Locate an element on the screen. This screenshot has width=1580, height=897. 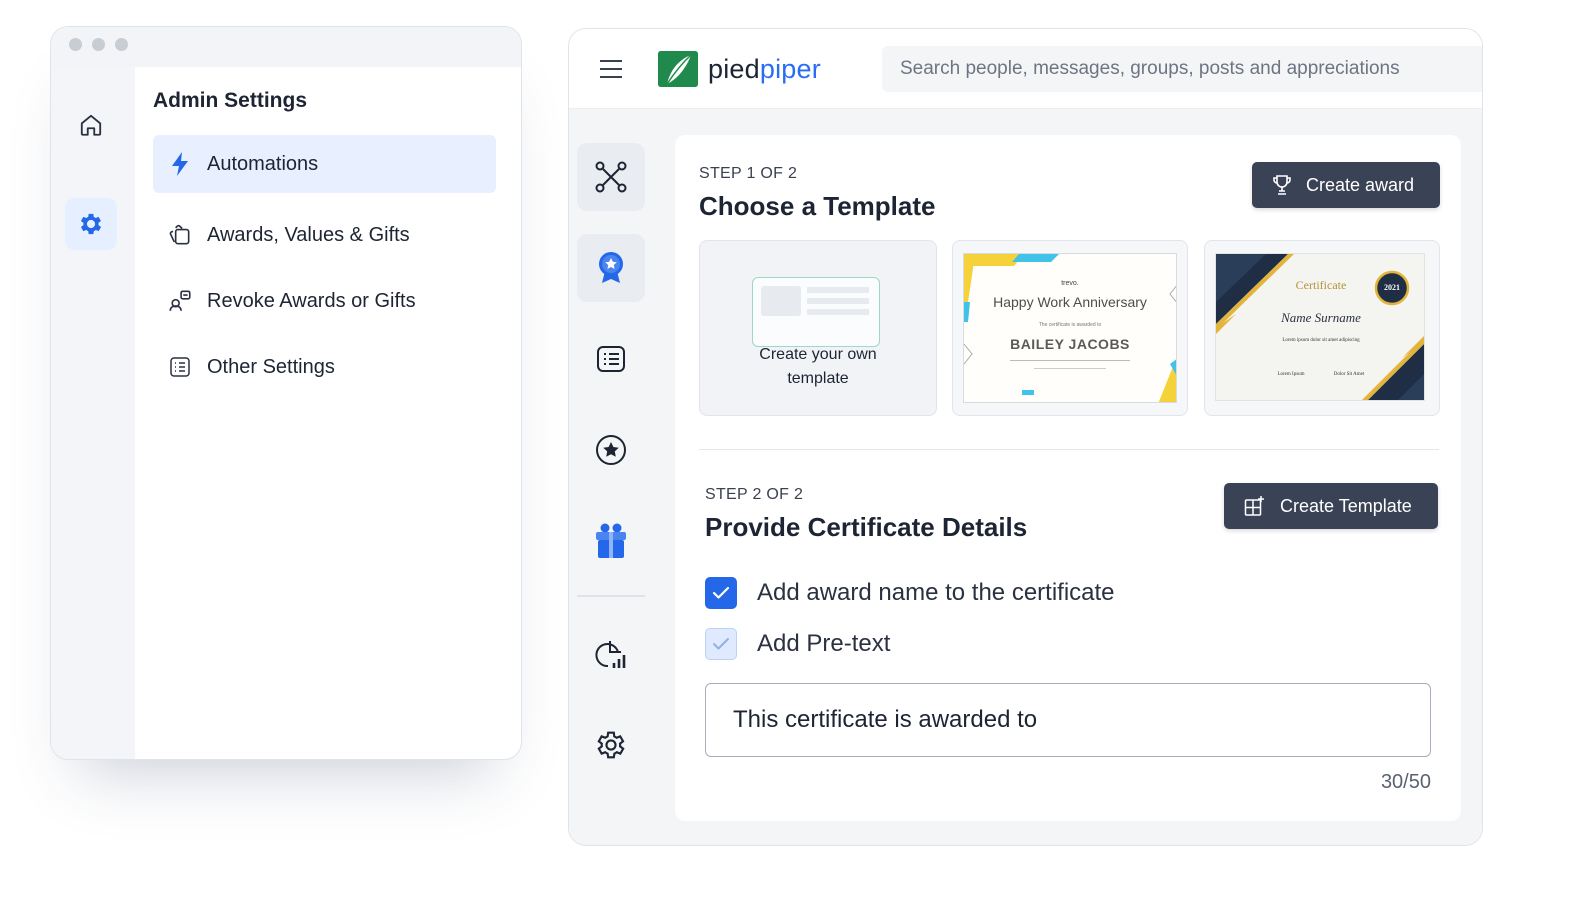
sidebar-divider is located at coordinates (611, 596).